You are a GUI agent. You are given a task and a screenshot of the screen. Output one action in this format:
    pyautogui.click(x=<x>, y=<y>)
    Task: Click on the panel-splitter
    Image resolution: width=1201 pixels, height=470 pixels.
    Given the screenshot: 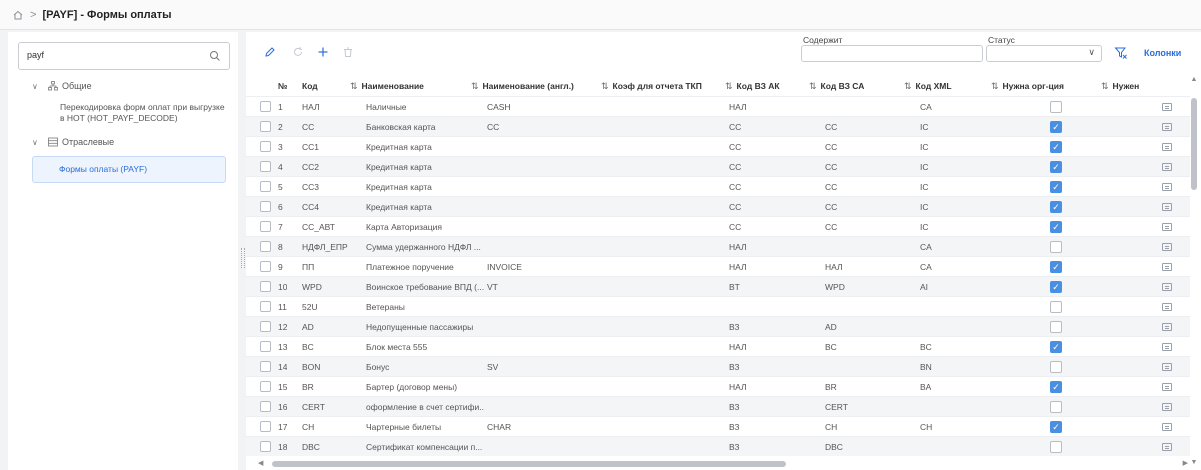 What is the action you would take?
    pyautogui.click(x=242, y=251)
    